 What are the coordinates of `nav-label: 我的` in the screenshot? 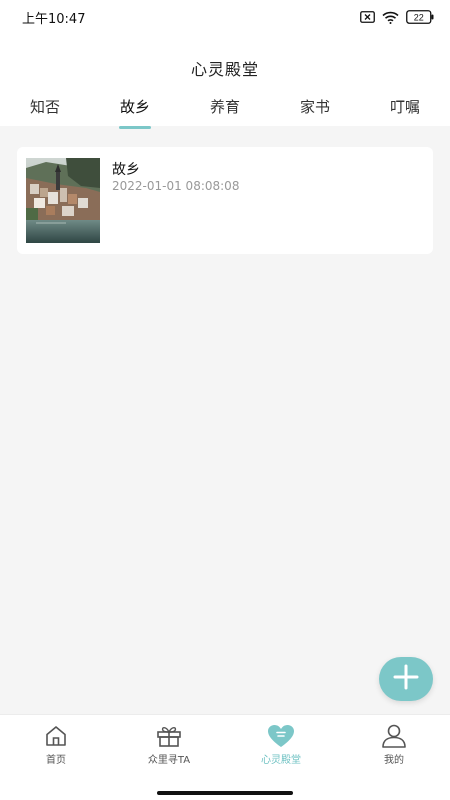 It's located at (394, 760).